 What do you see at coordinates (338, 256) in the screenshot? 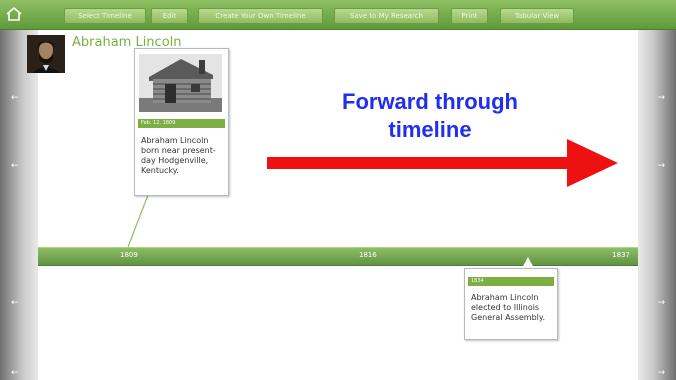
I see `timeline-bar: 1809 1816 1837` at bounding box center [338, 256].